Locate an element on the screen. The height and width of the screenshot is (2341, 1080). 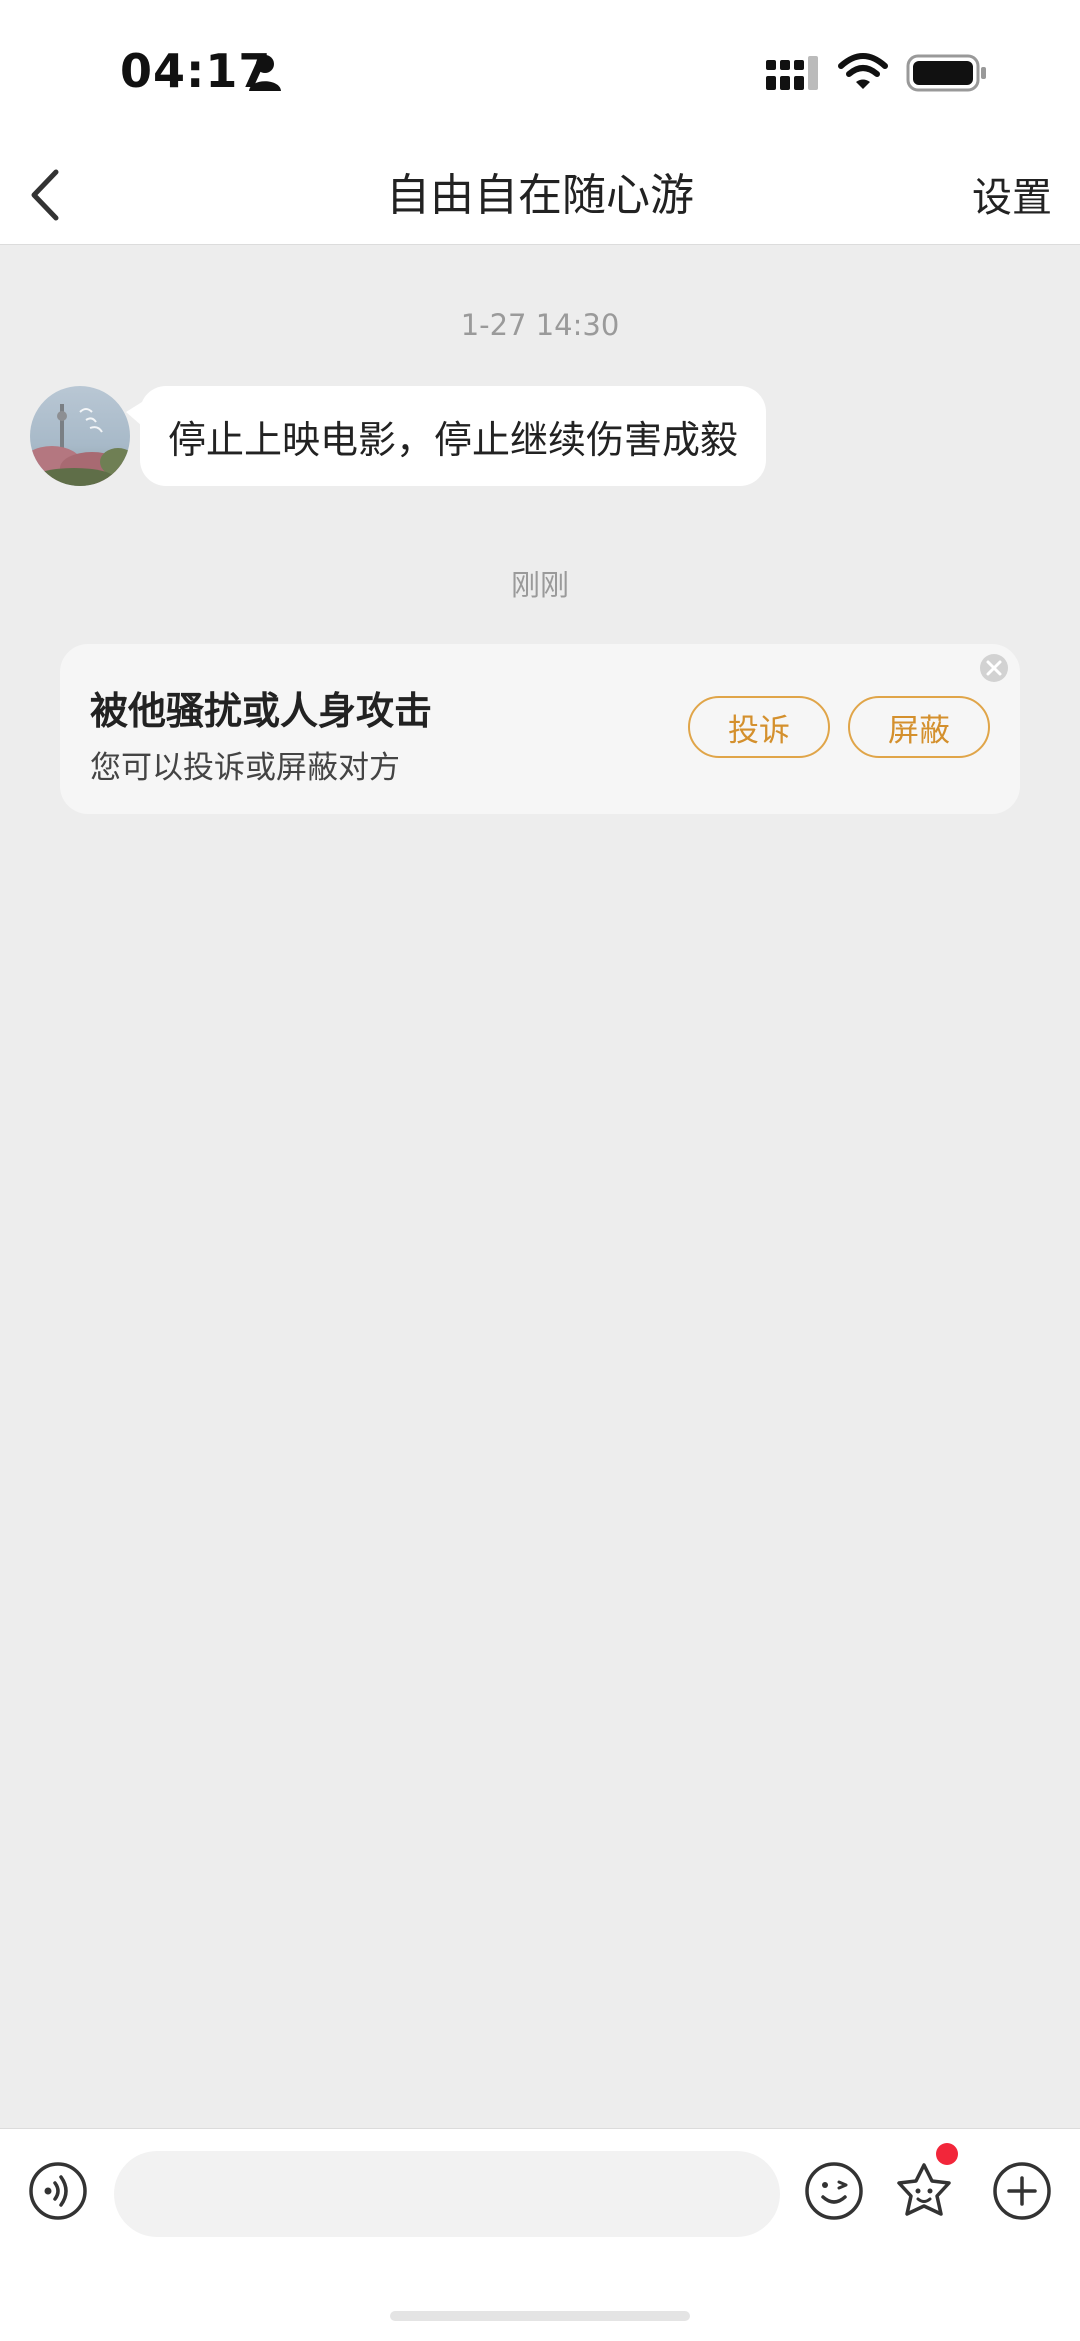
plus-icon is located at coordinates (1022, 2191).